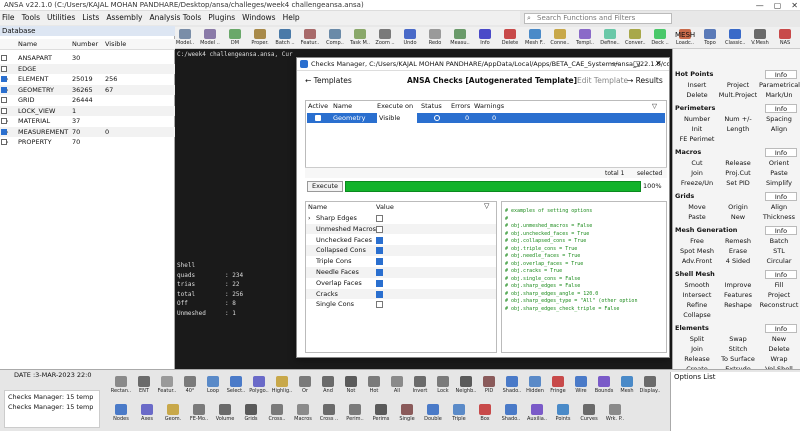  Describe the element at coordinates (738, 241) in the screenshot. I see `mesh-button: Remesh` at that location.